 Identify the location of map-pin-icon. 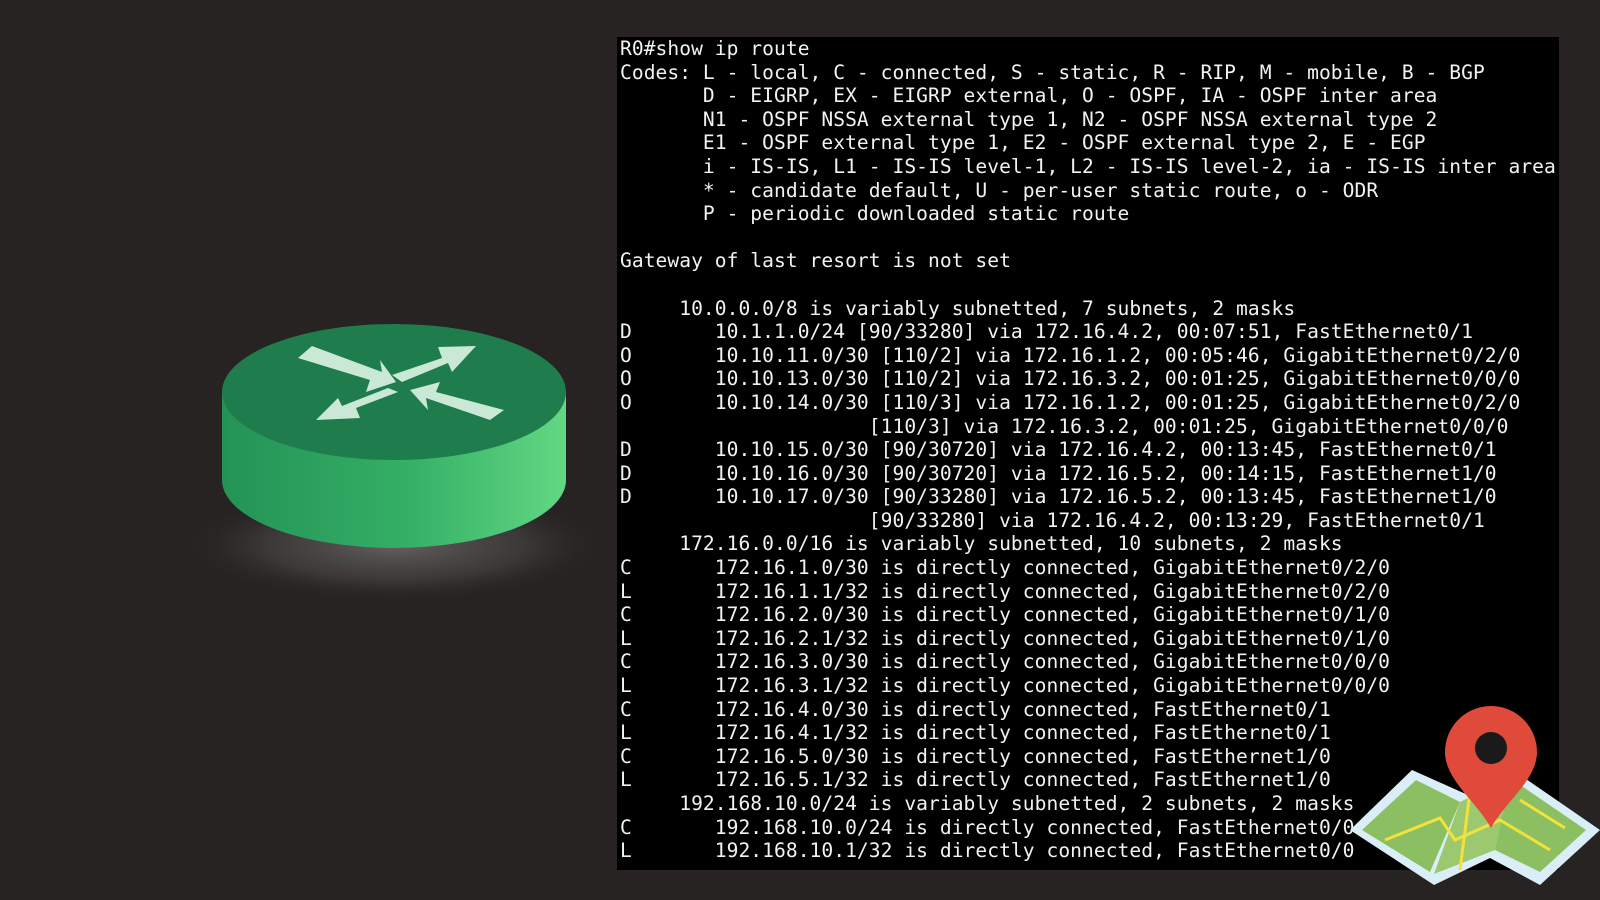
(1475, 800).